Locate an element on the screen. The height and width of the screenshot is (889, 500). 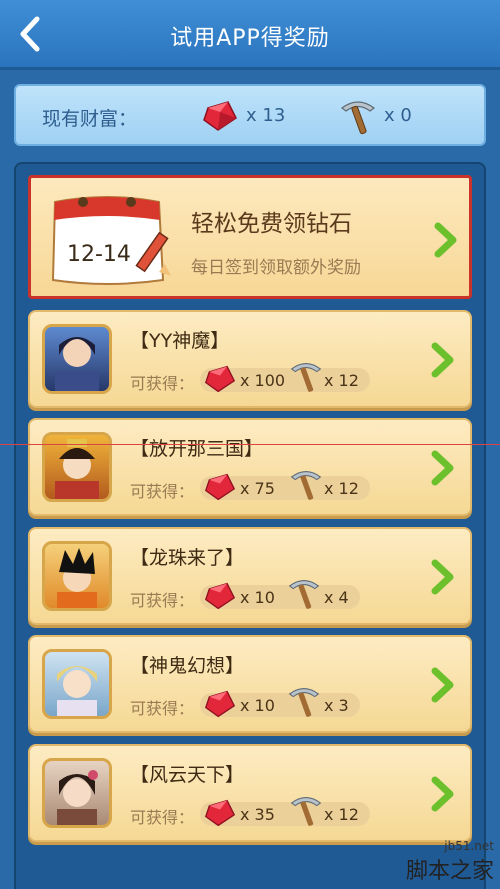
header-bar: 试用APP得奖励 is located at coordinates (250, 35).